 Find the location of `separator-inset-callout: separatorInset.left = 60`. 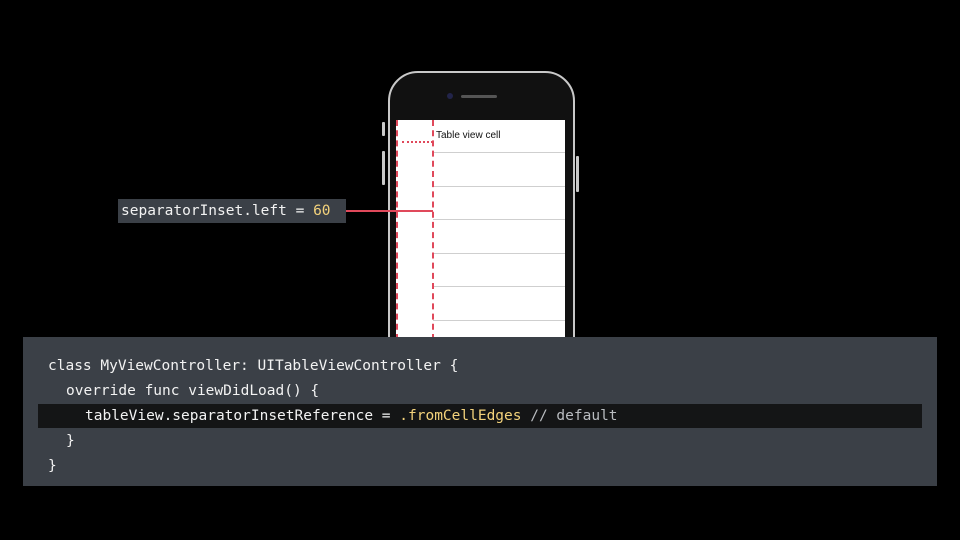

separator-inset-callout: separatorInset.left = 60 is located at coordinates (232, 211).